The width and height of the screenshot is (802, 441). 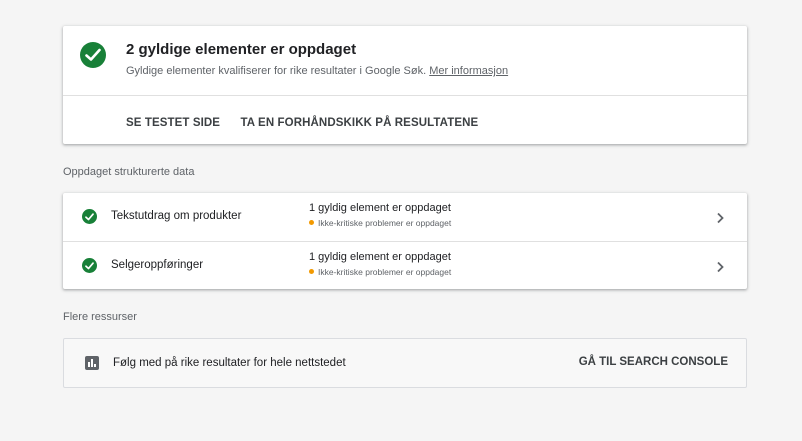 I want to click on view-tested-page-button: SE TESTET SIDE, so click(x=173, y=123).